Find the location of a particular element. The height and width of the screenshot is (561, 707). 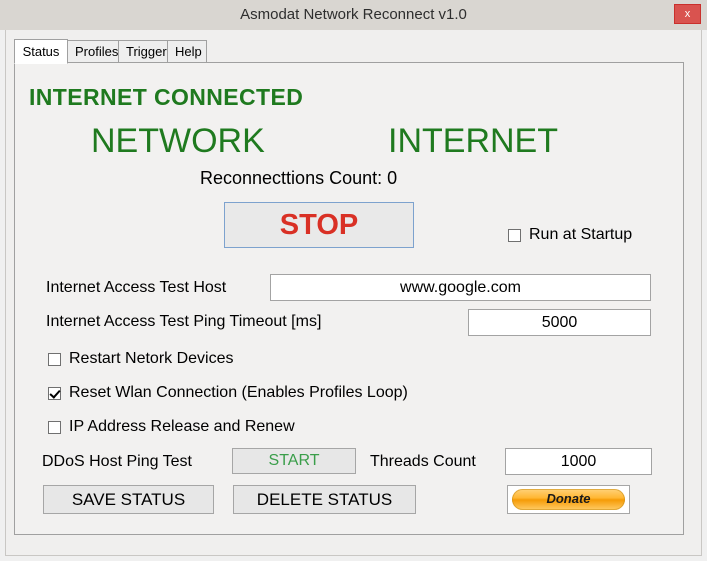

internet-status-label: INTERNET is located at coordinates (473, 141).